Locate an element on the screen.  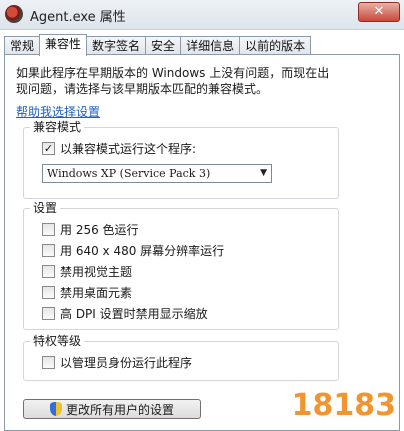
help-me-choose-link: 帮助我选择设置 is located at coordinates (58, 111).